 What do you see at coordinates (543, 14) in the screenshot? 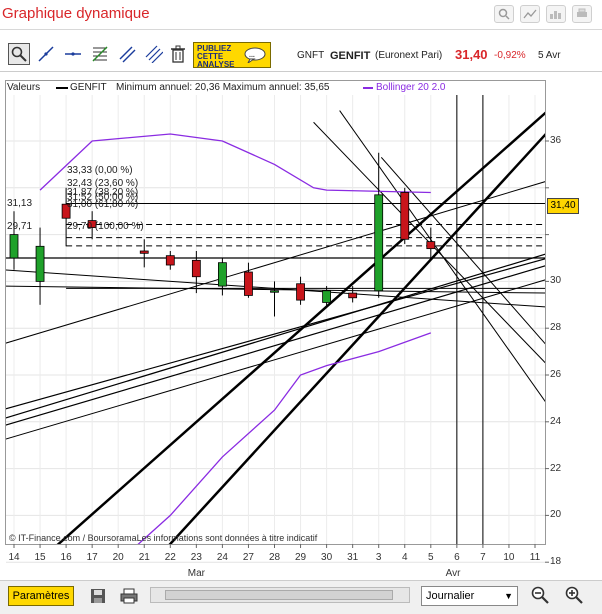
I see `header-icons` at bounding box center [543, 14].